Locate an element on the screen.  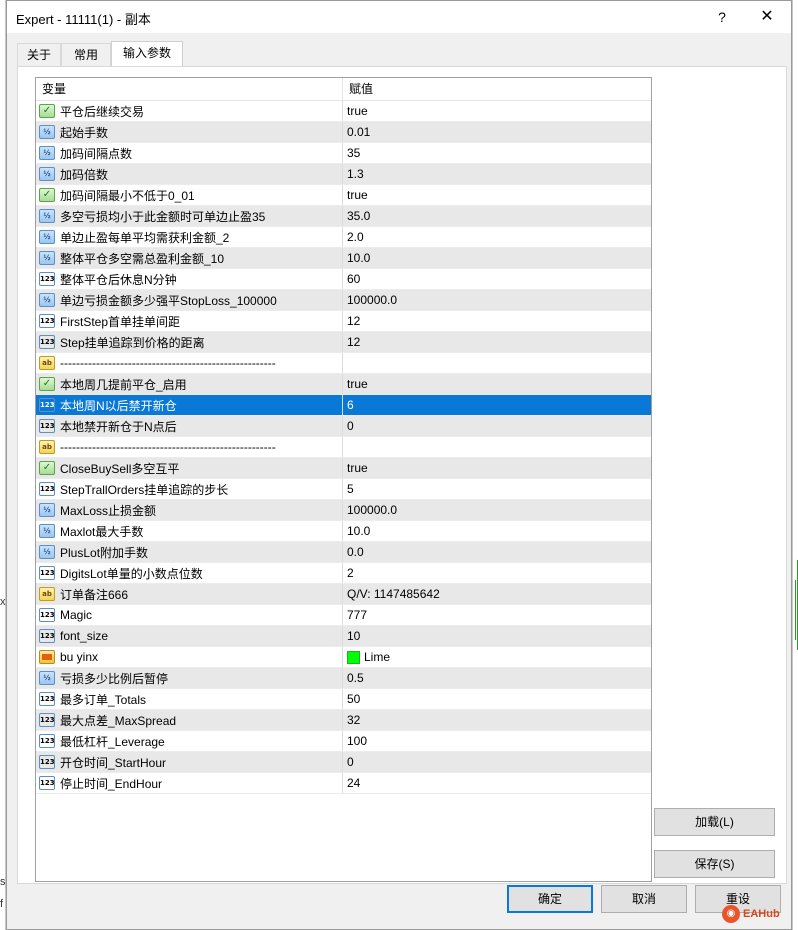
value-cell: 32 is located at coordinates (497, 720).